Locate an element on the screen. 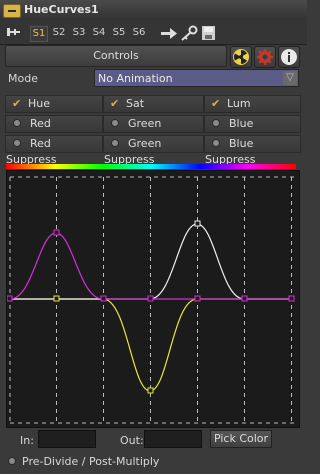 Image resolution: width=320 pixels, height=474 pixels. slot-s4-button: S4 is located at coordinates (99, 33).